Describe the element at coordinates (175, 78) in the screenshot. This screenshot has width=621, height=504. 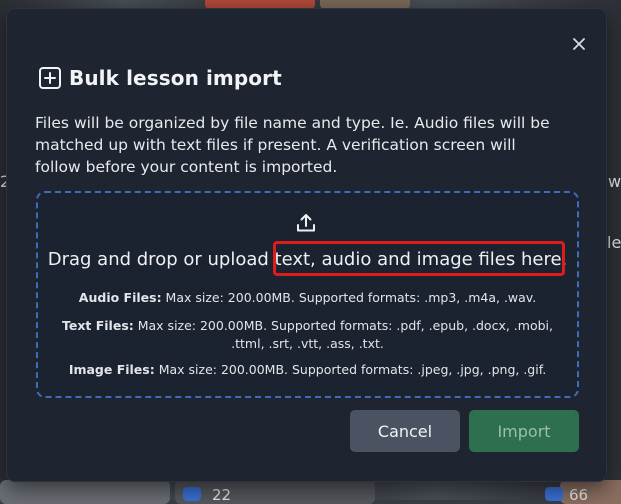
I see `dialog-title: Bulk lesson import` at that location.